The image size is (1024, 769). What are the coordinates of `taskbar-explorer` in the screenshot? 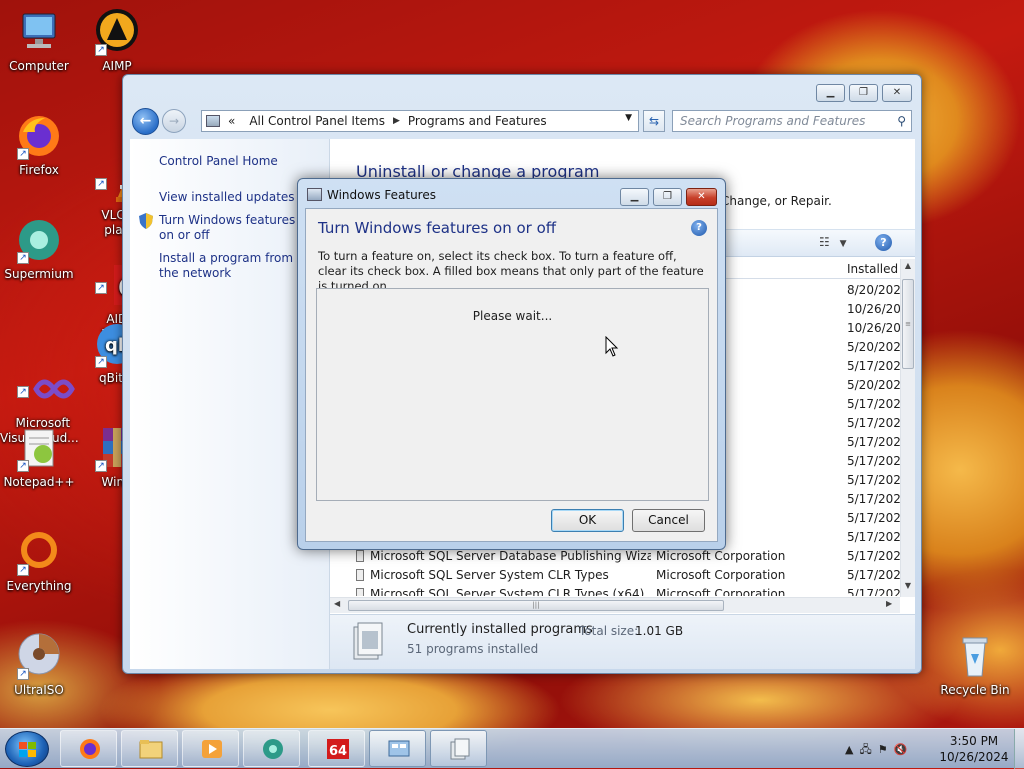 It's located at (149, 748).